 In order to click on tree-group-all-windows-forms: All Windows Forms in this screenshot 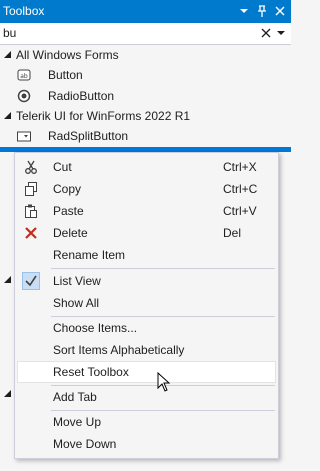, I will do `click(145, 55)`.